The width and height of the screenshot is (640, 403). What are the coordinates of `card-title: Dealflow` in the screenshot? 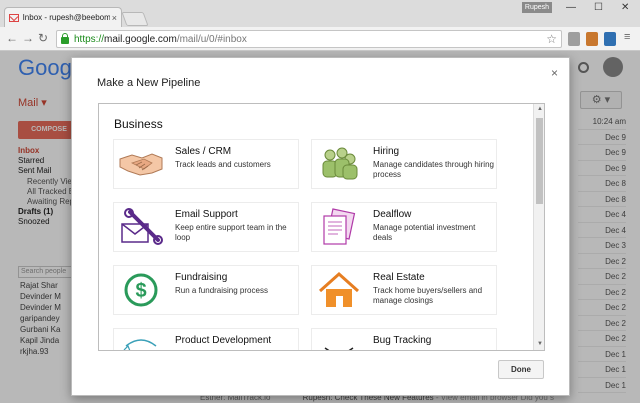 It's located at (392, 214).